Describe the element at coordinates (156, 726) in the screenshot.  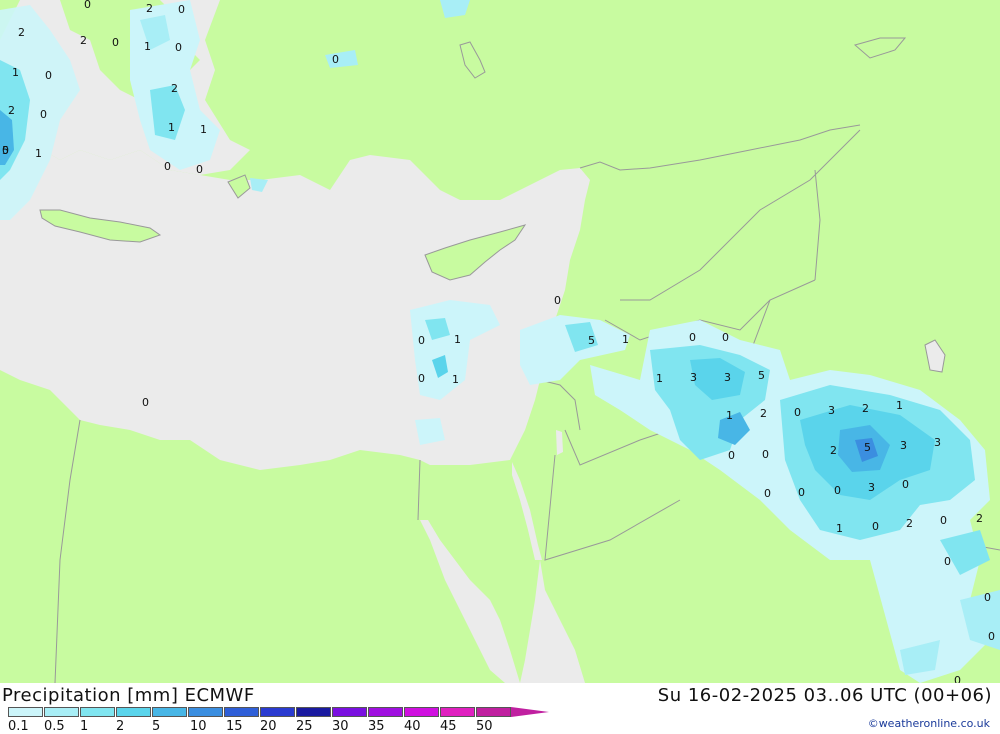
I see `legend-label: 5` at that location.